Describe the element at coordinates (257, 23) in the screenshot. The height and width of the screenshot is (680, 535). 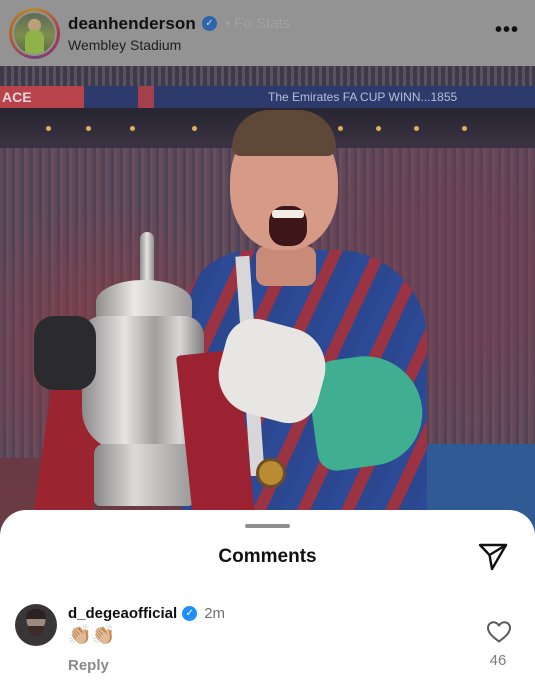
I see `faded-header-text: • Fo Stats` at that location.